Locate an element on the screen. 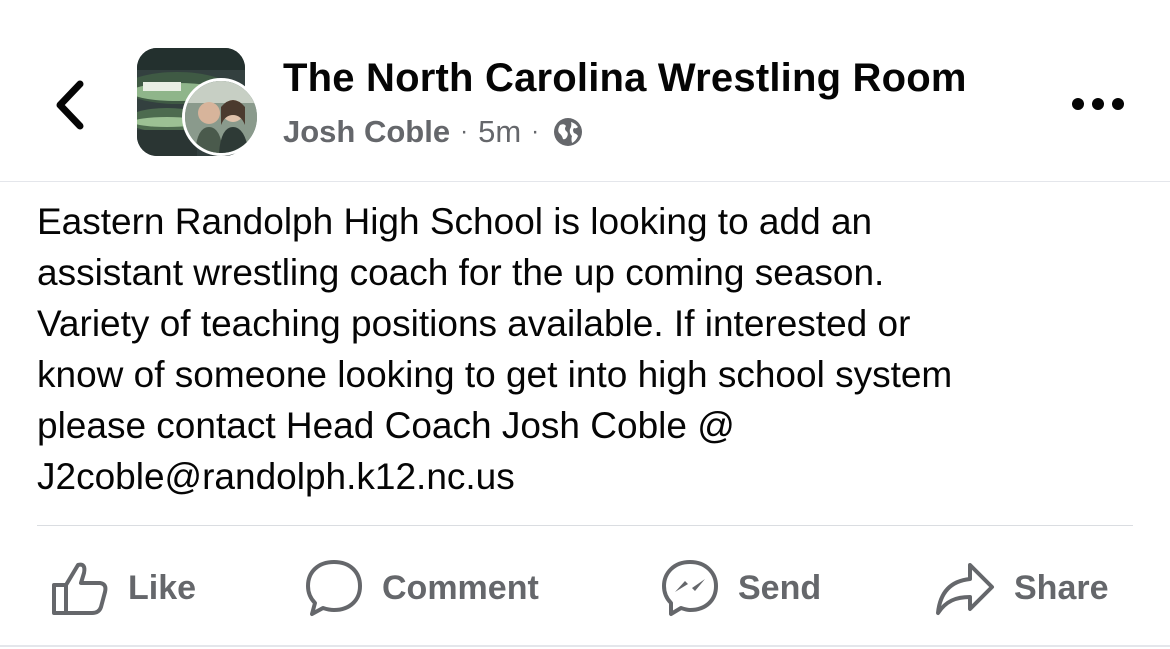 The width and height of the screenshot is (1170, 649). send-label: Send is located at coordinates (780, 587).